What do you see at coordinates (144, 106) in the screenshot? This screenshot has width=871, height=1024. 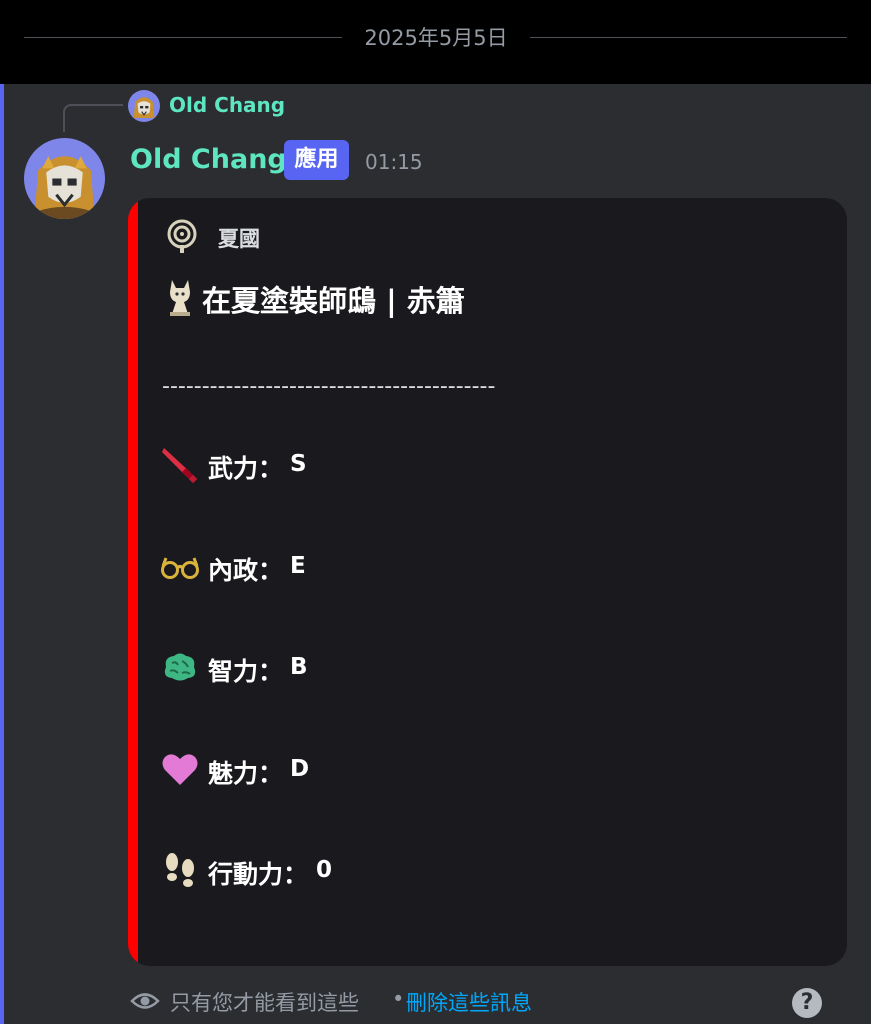 I see `reply-avatar` at bounding box center [144, 106].